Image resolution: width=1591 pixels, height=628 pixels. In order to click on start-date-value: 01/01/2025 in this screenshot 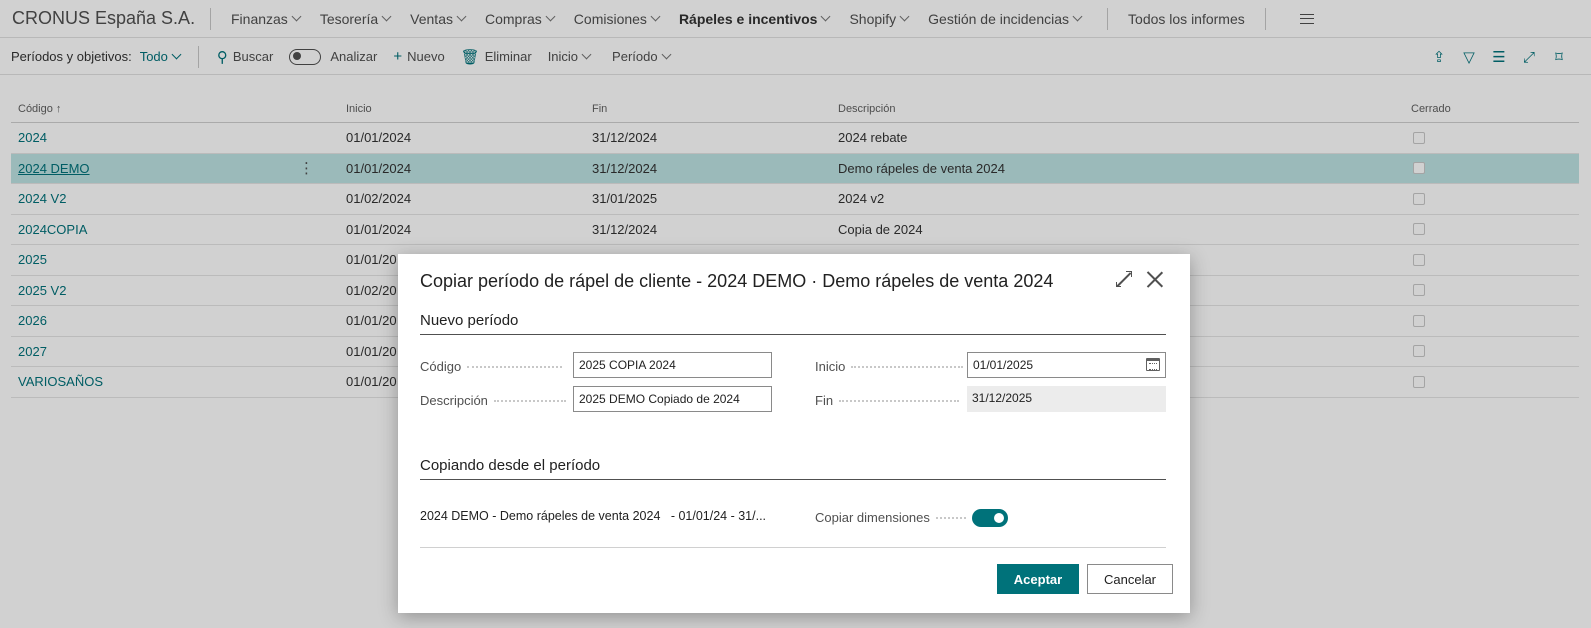, I will do `click(1003, 365)`.